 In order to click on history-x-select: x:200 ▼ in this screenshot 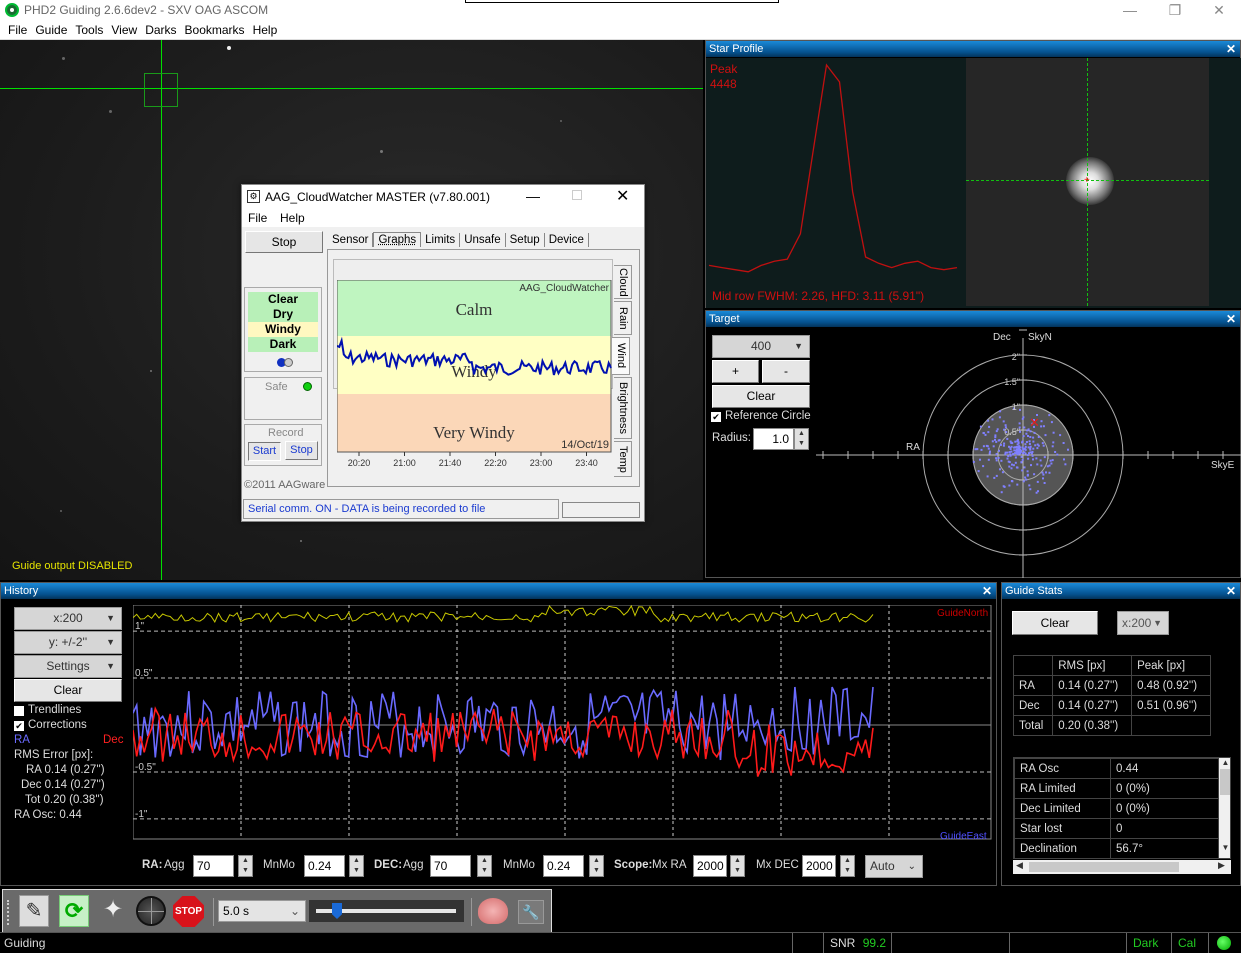, I will do `click(68, 618)`.